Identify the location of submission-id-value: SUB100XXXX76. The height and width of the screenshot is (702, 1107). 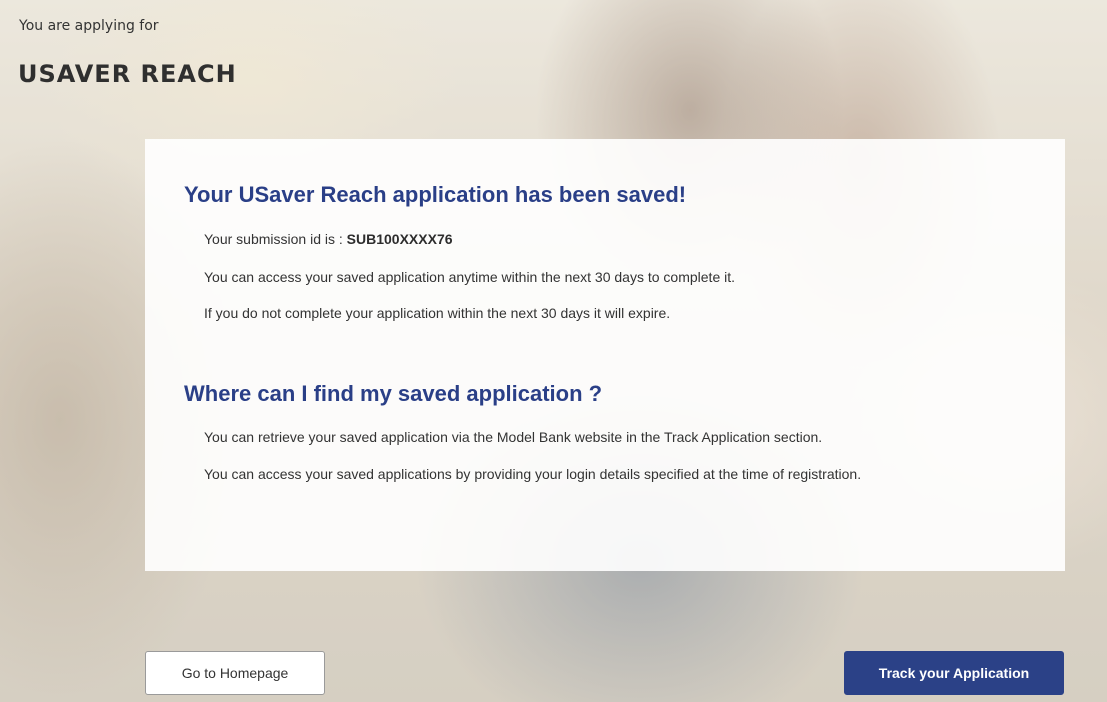
(399, 239).